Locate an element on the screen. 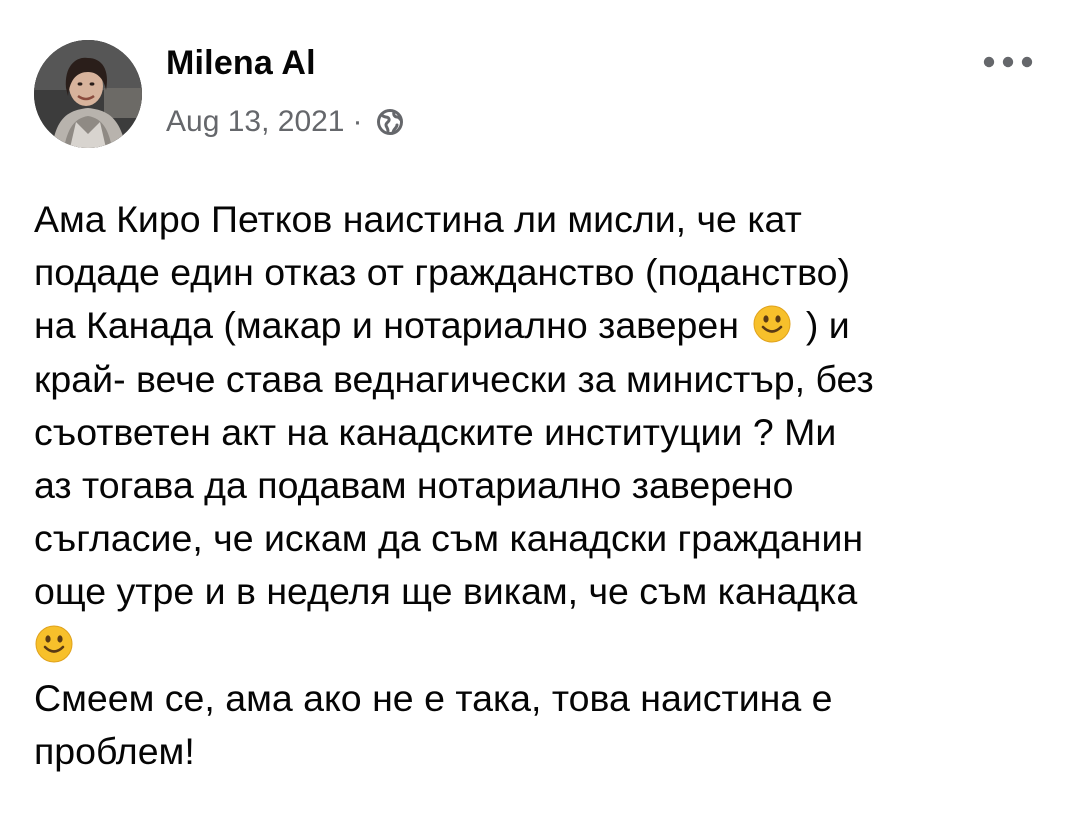 The width and height of the screenshot is (1080, 833). text-line: проблем! is located at coordinates (114, 751).